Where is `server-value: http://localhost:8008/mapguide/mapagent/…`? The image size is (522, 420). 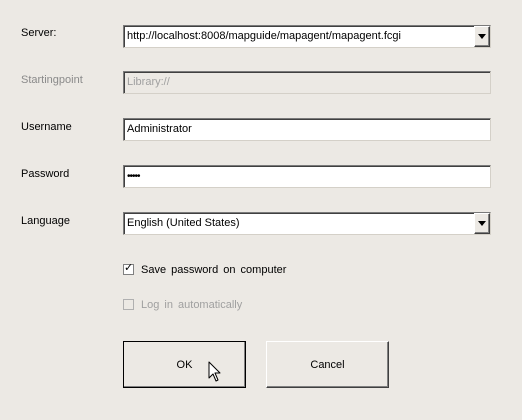
server-value: http://localhost:8008/mapguide/mapagent/… is located at coordinates (264, 36).